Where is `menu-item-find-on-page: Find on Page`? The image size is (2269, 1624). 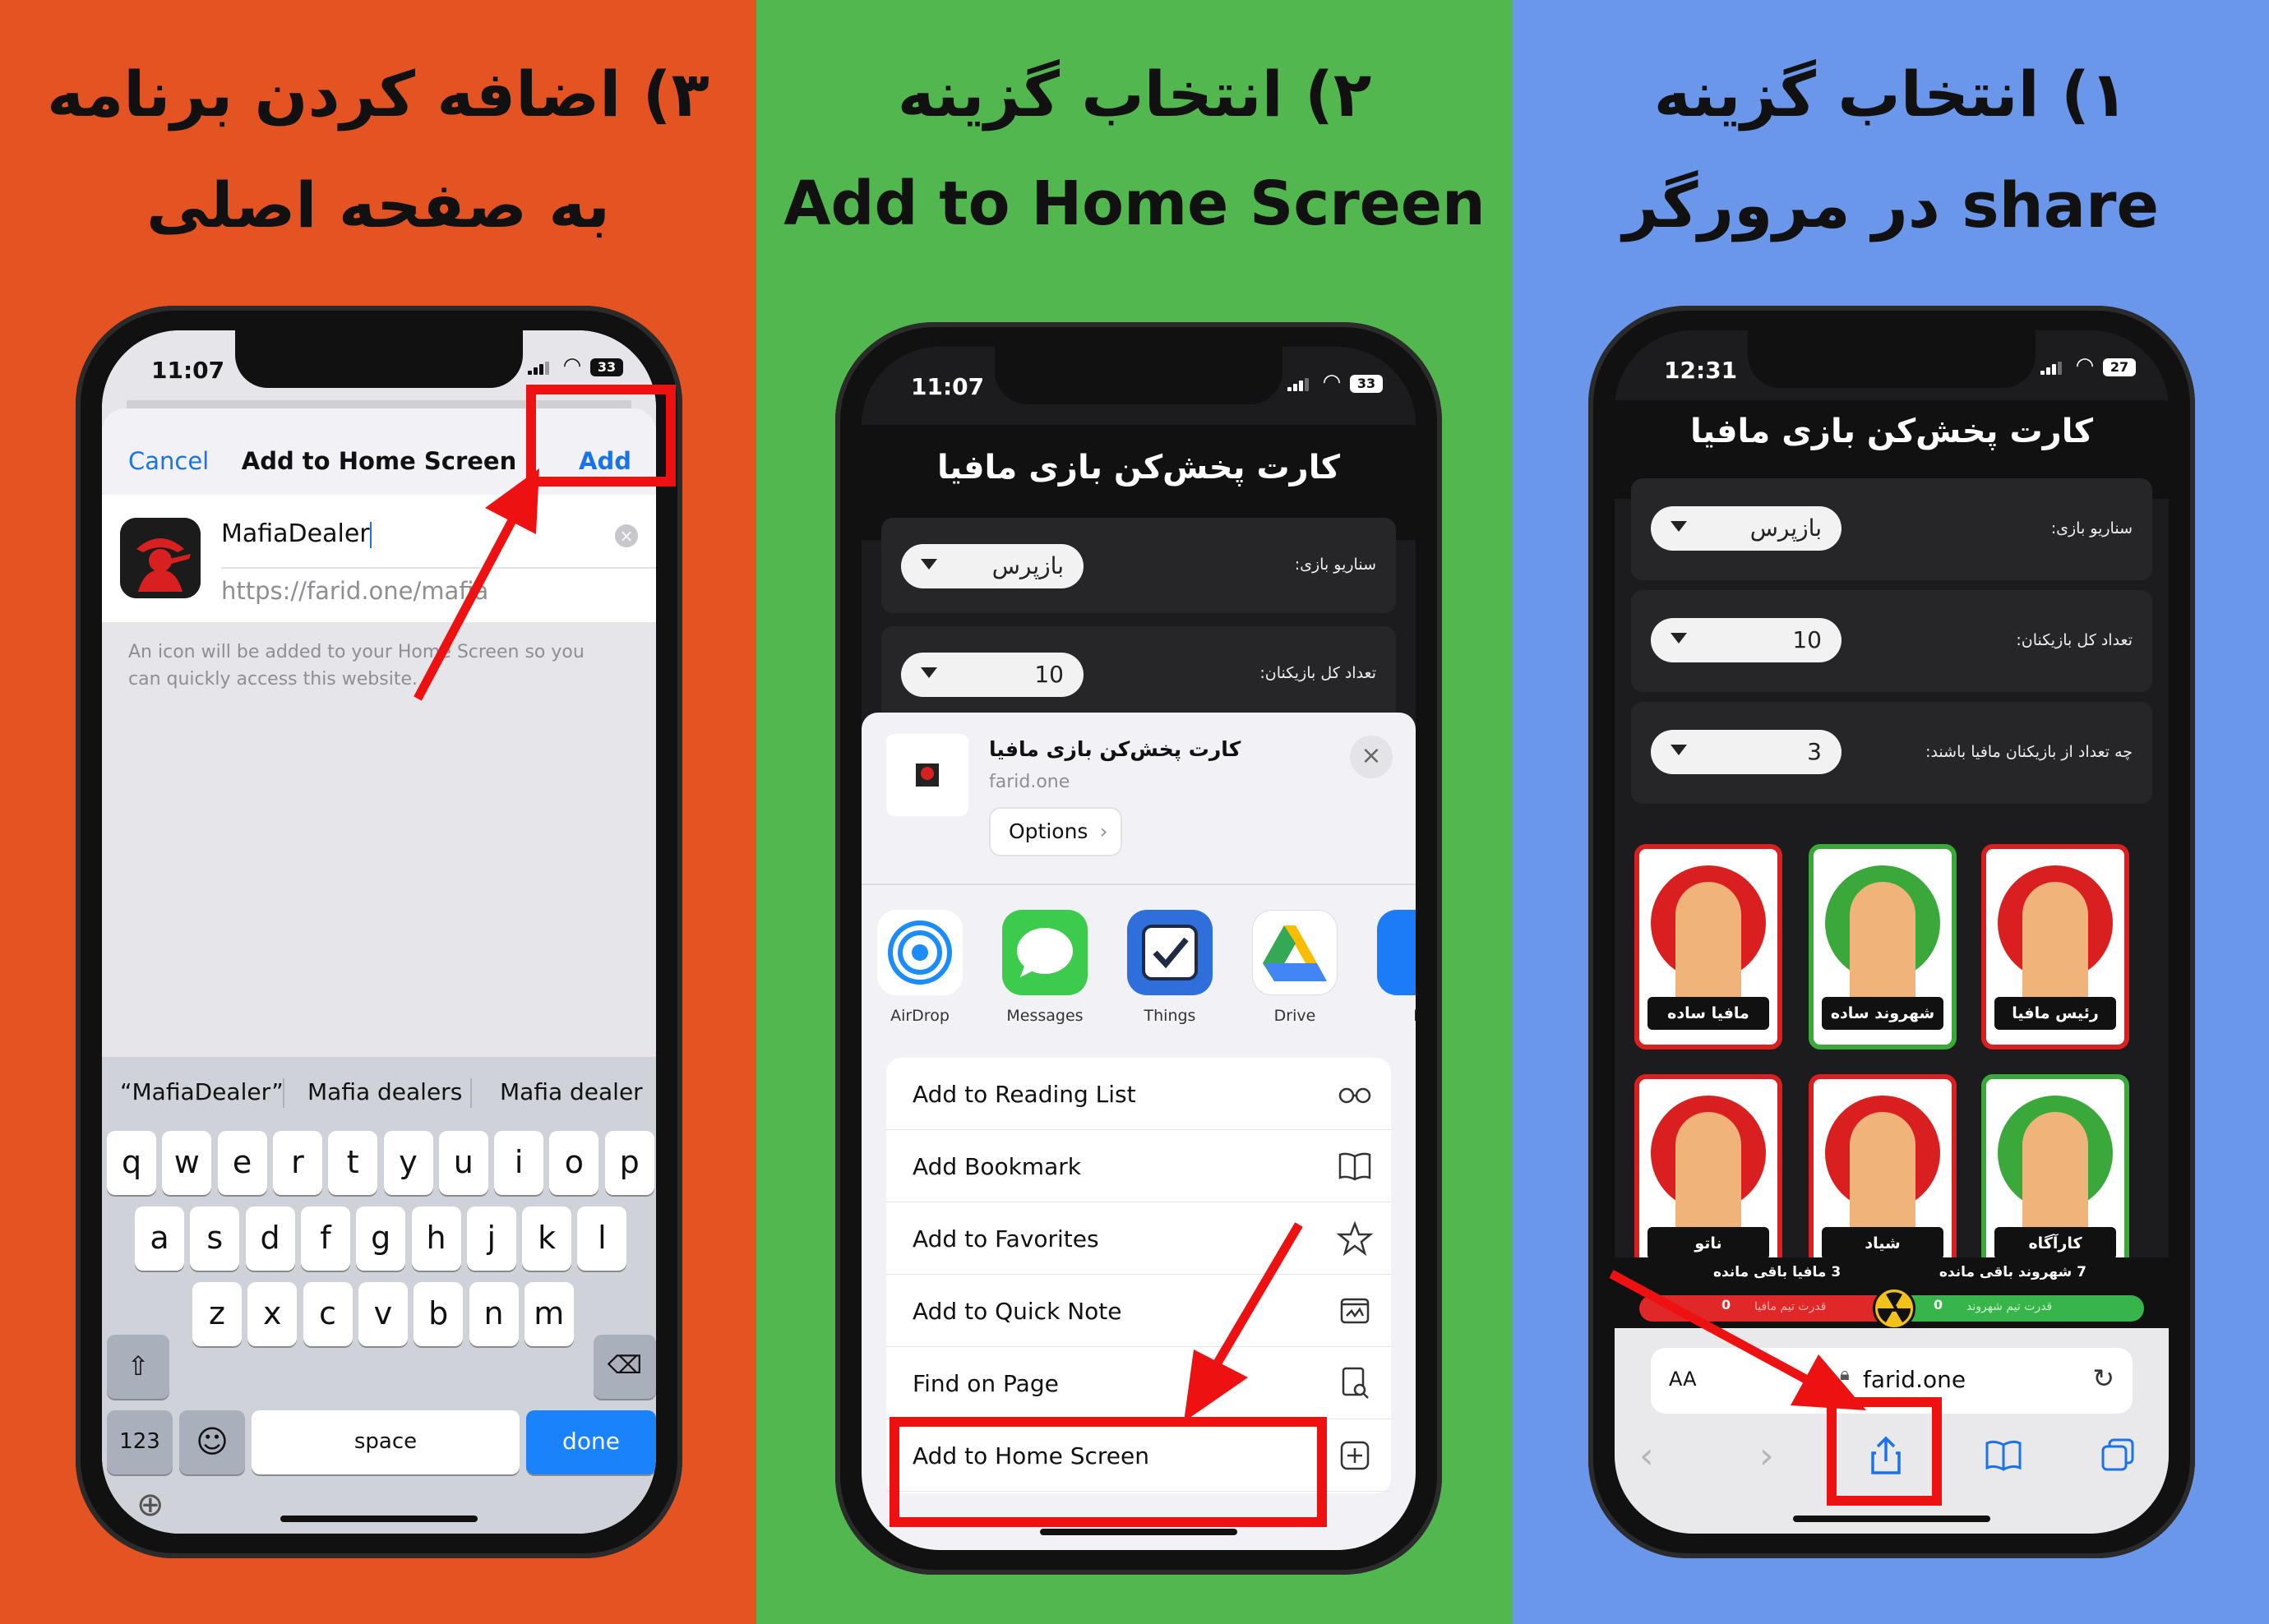
menu-item-find-on-page: Find on Page is located at coordinates (1138, 1383).